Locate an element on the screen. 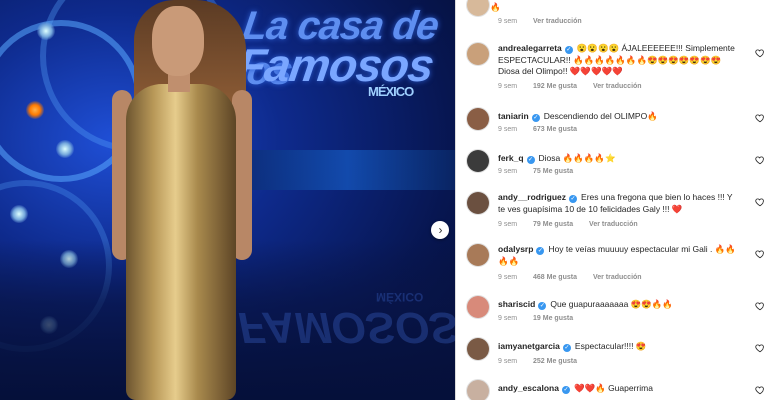  comment-meta: 9 sem Ver traducción is located at coordinates (547, 21).